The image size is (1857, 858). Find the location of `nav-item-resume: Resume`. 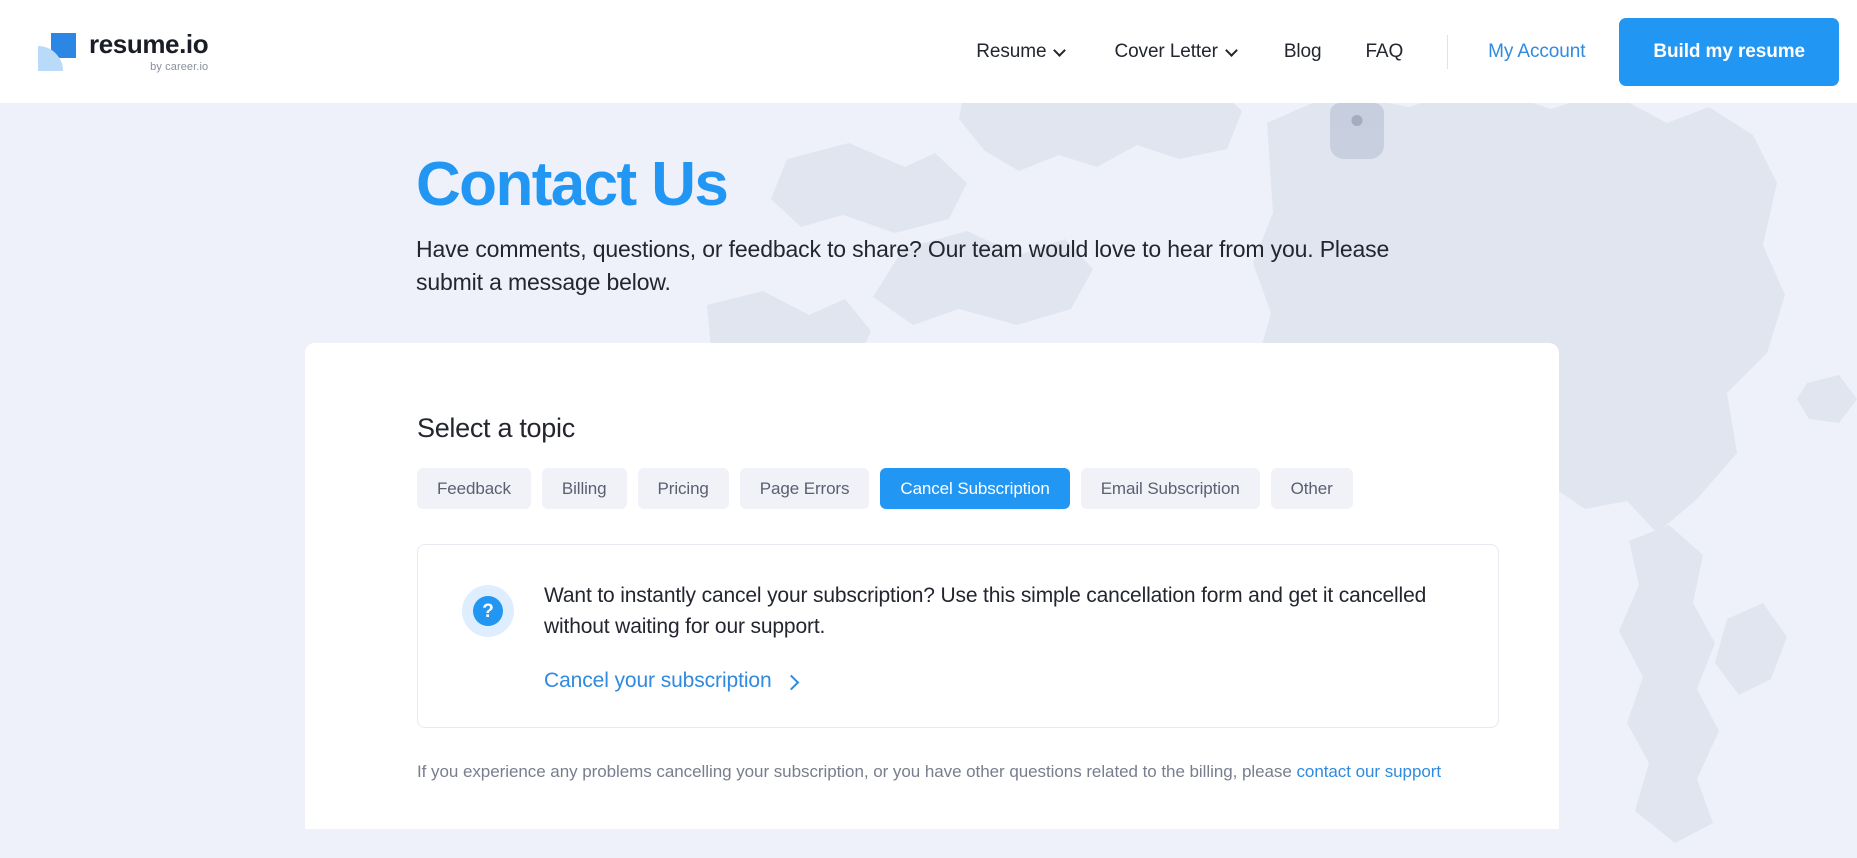

nav-item-resume: Resume is located at coordinates (1021, 52).